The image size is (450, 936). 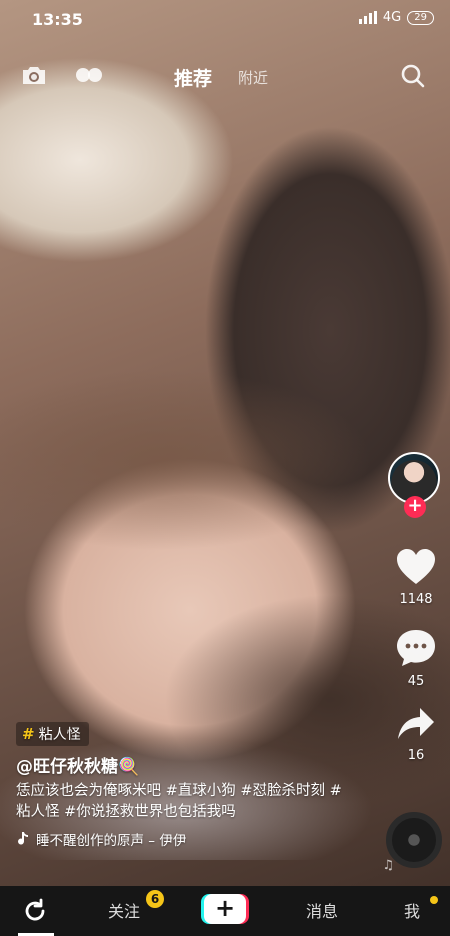 What do you see at coordinates (186, 764) in the screenshot?
I see `author-name: @旺仔秋秋糖🍭` at bounding box center [186, 764].